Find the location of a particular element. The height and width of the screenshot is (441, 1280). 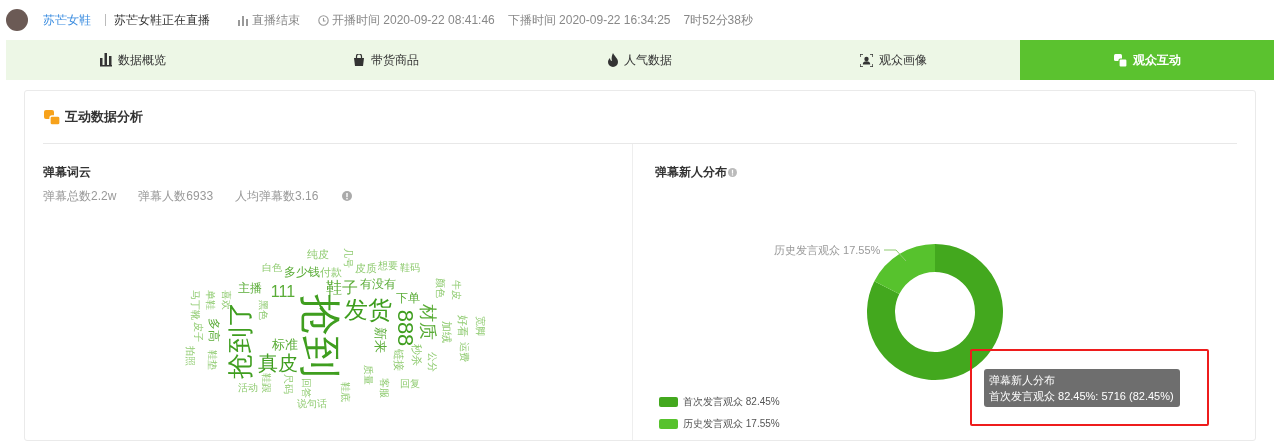

cloud-word: 好看 is located at coordinates (462, 326).